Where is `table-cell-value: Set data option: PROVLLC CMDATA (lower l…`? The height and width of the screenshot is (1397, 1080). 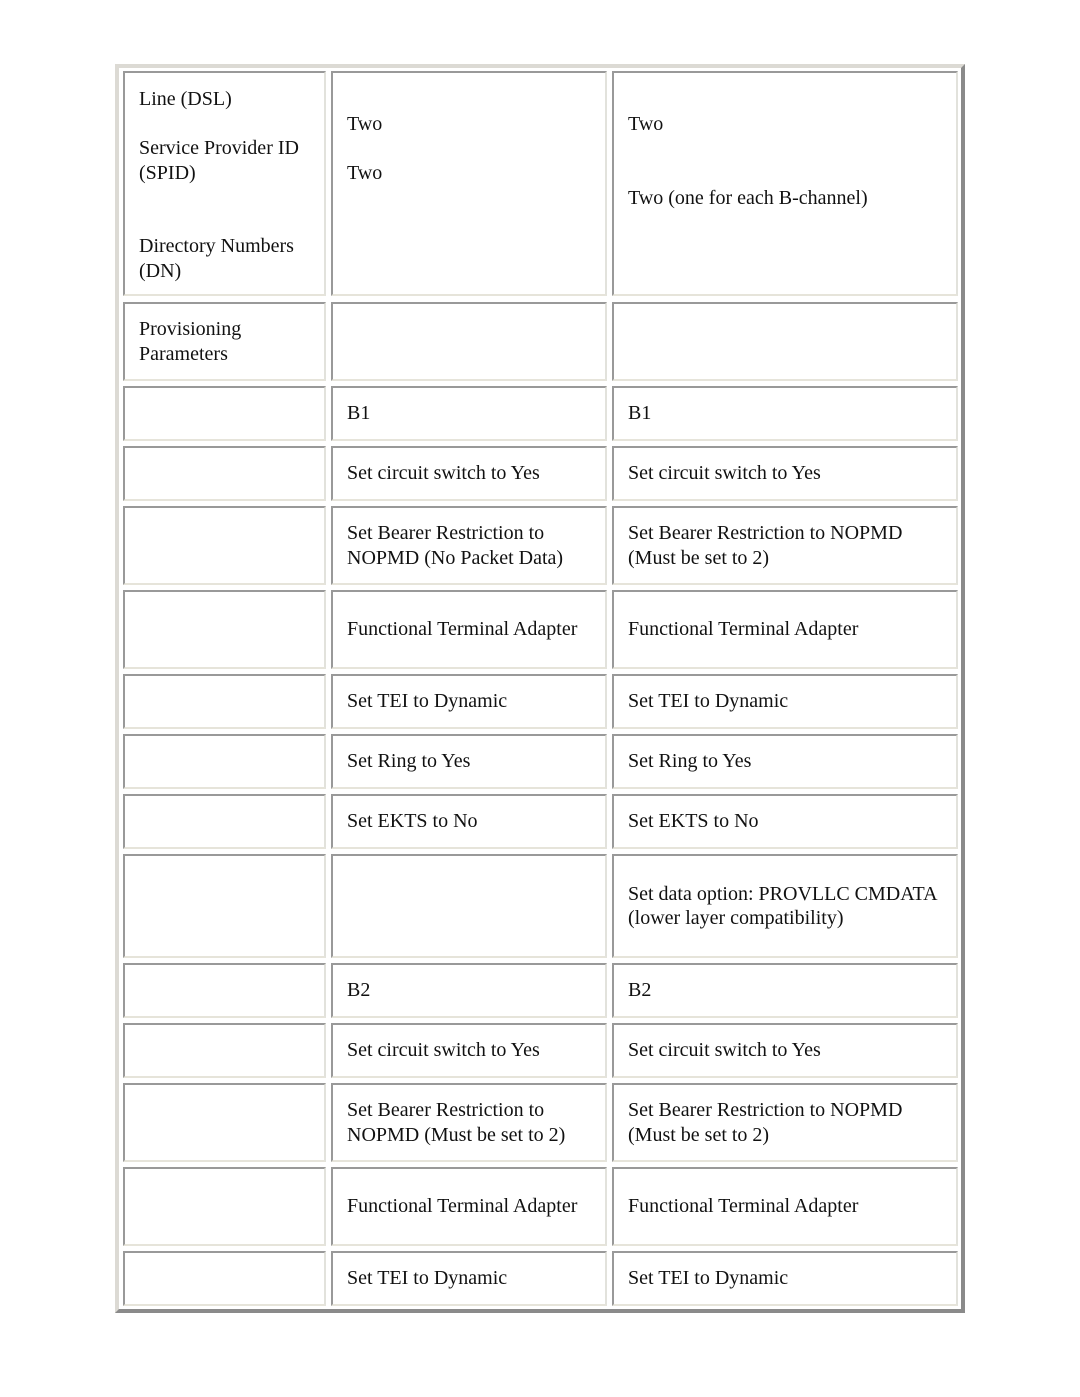 table-cell-value: Set data option: PROVLLC CMDATA (lower l… is located at coordinates (785, 906).